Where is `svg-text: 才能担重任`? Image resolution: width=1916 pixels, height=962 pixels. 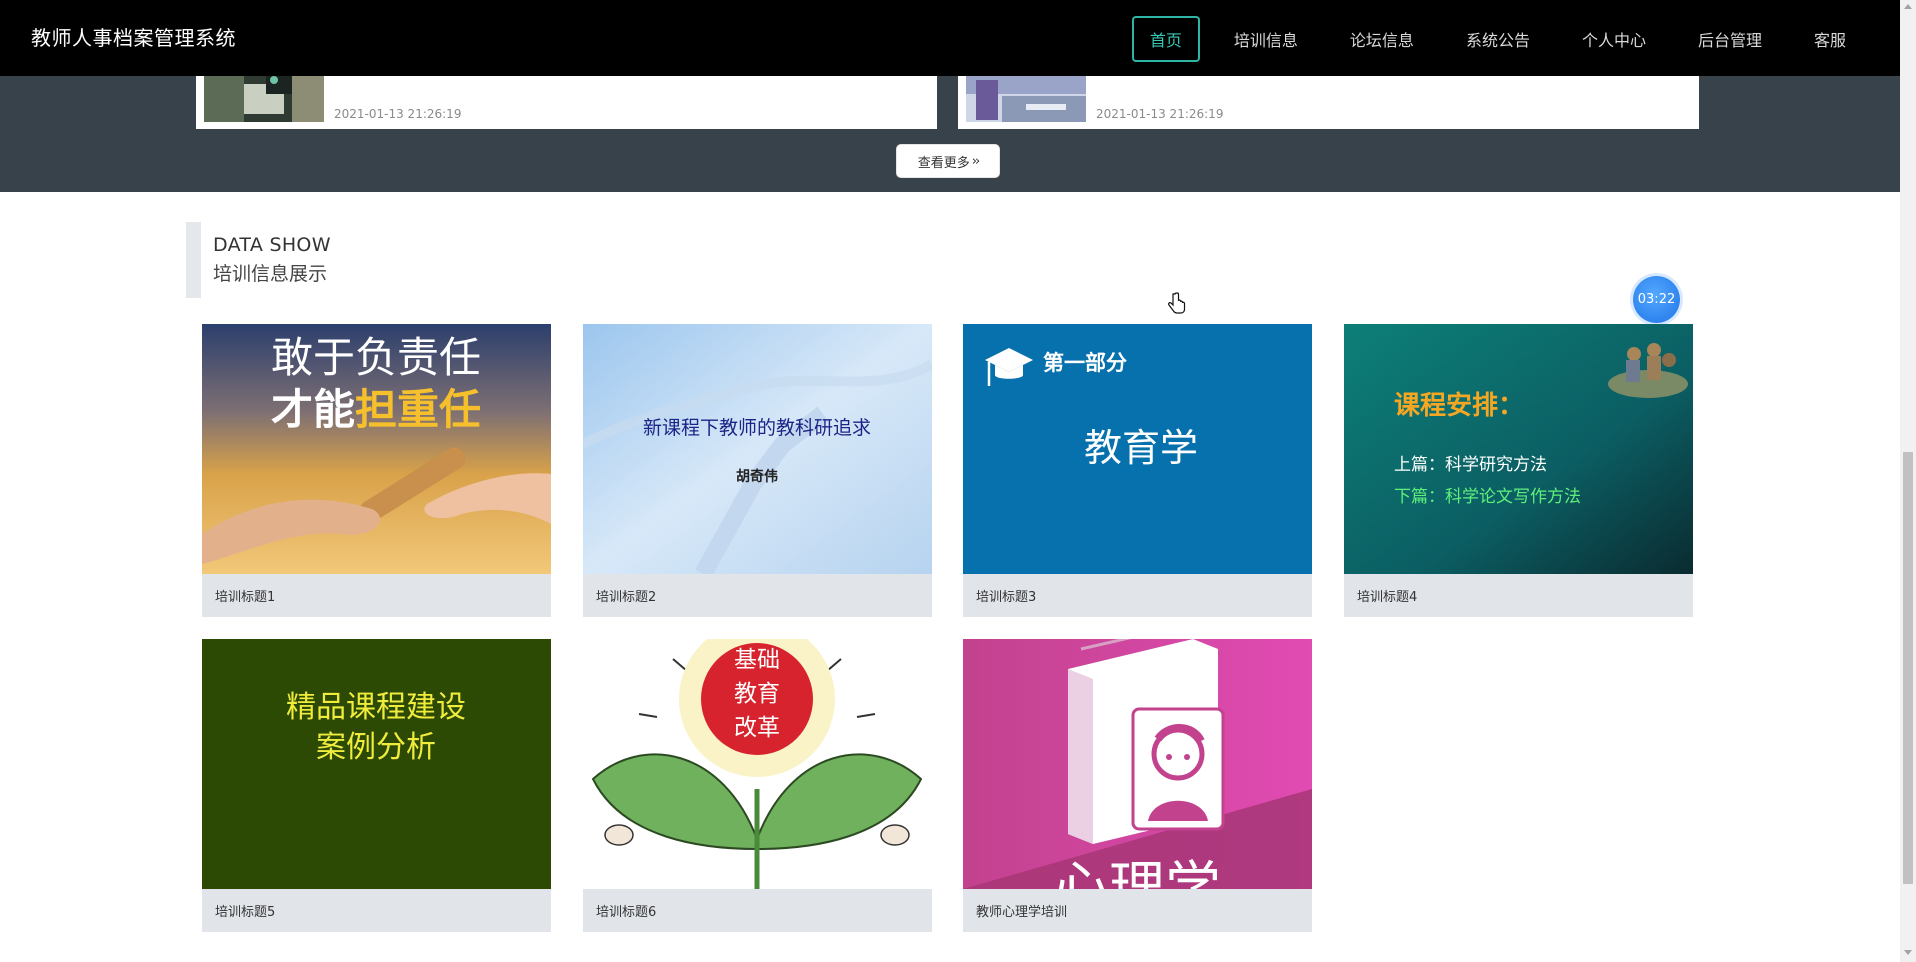
svg-text: 才能担重任 is located at coordinates (376, 409).